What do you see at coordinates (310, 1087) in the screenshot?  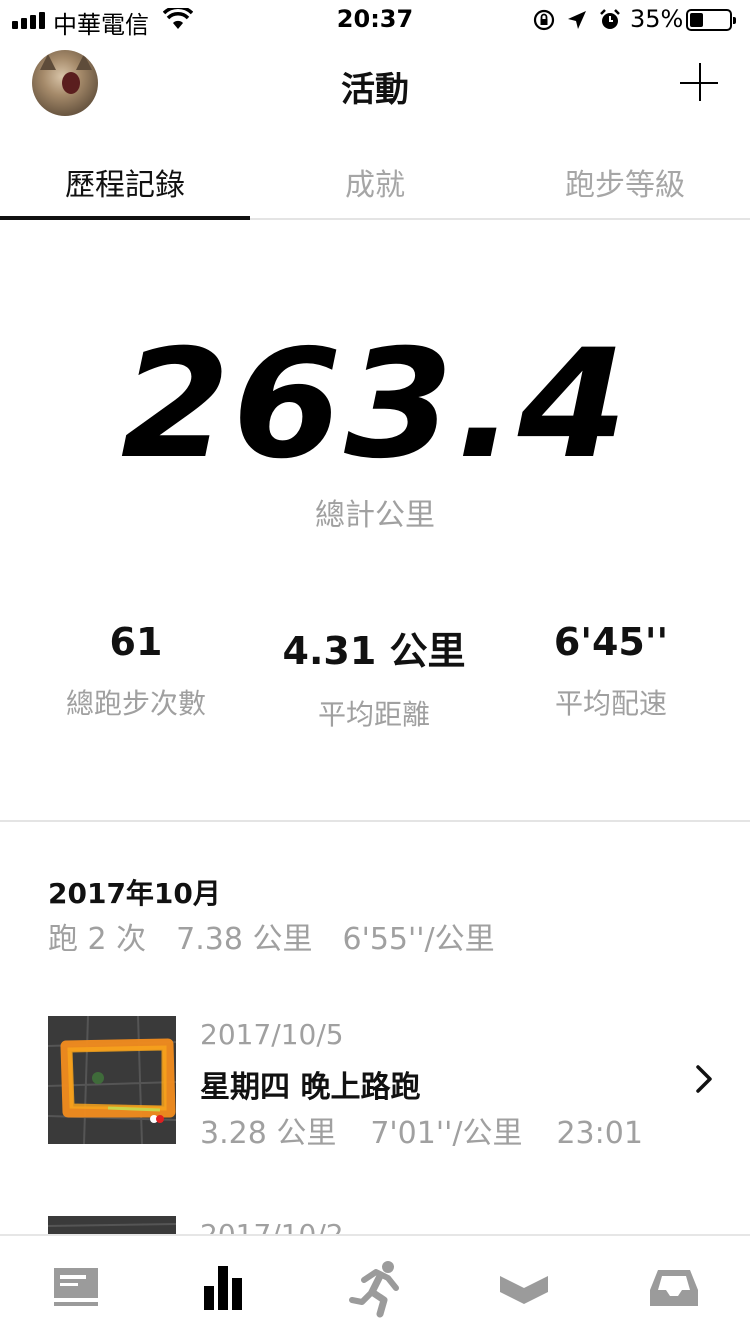 I see `run-name: 星期四 晚上路跑` at bounding box center [310, 1087].